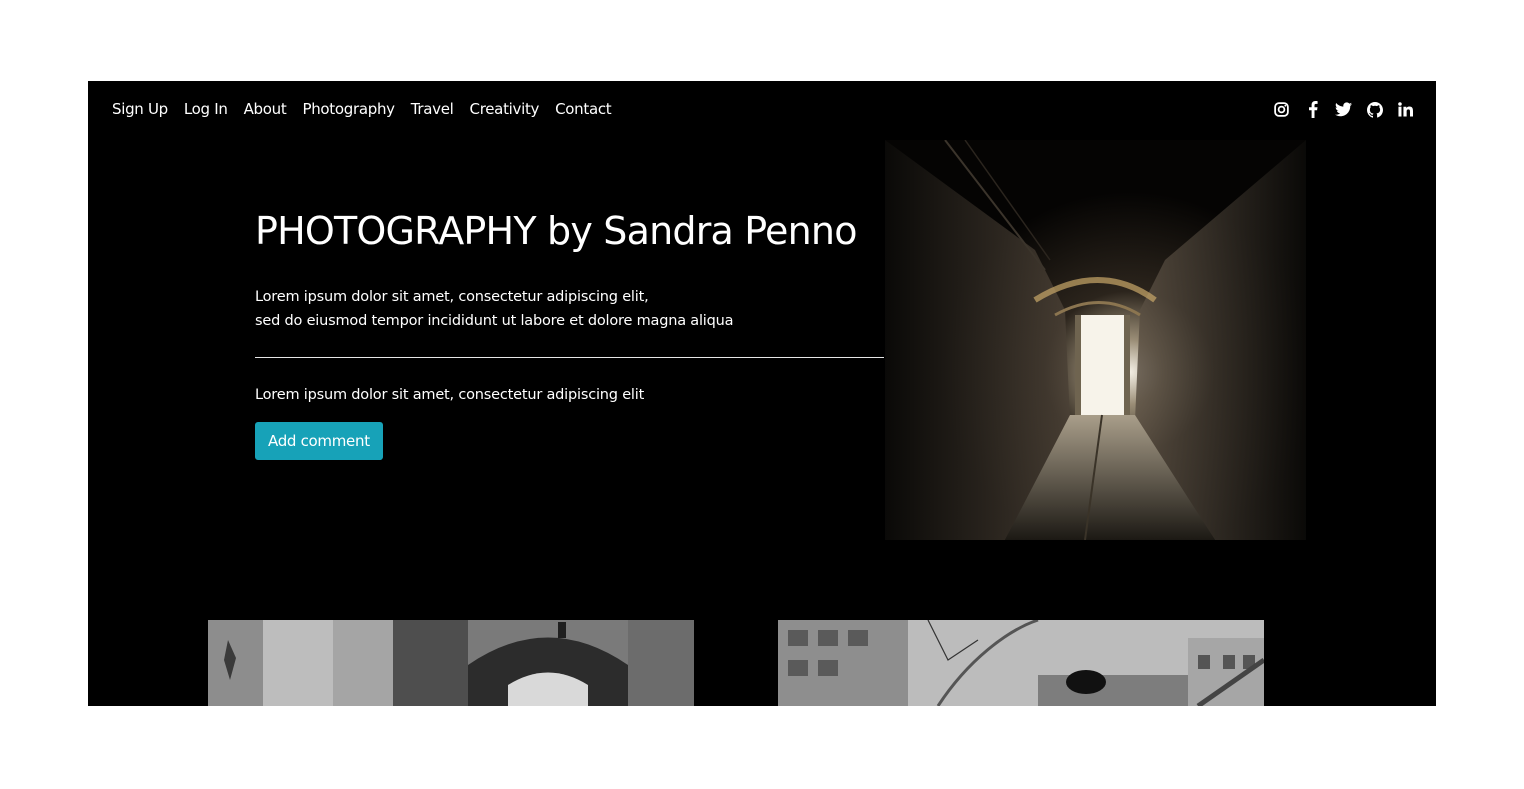 Image resolution: width=1524 pixels, height=789 pixels. What do you see at coordinates (451, 663) in the screenshot?
I see `gallery-photo-archway` at bounding box center [451, 663].